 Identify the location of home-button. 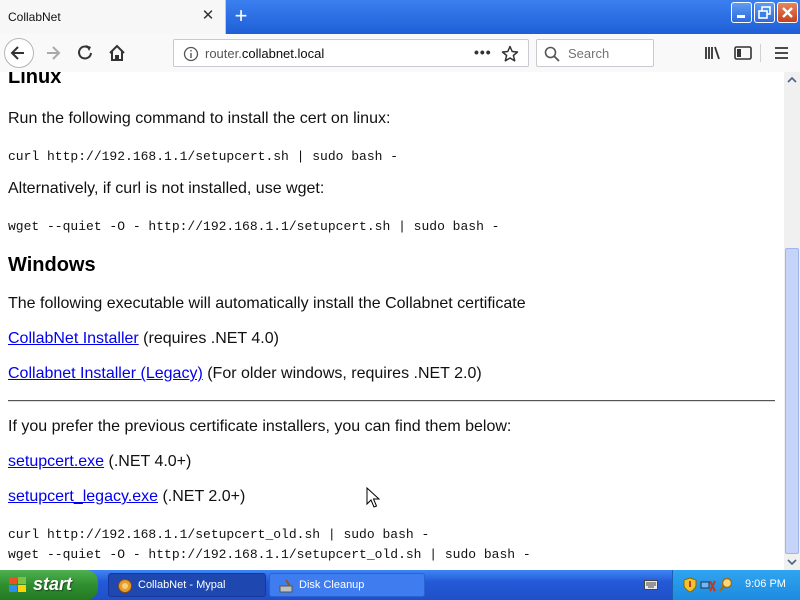
(117, 53).